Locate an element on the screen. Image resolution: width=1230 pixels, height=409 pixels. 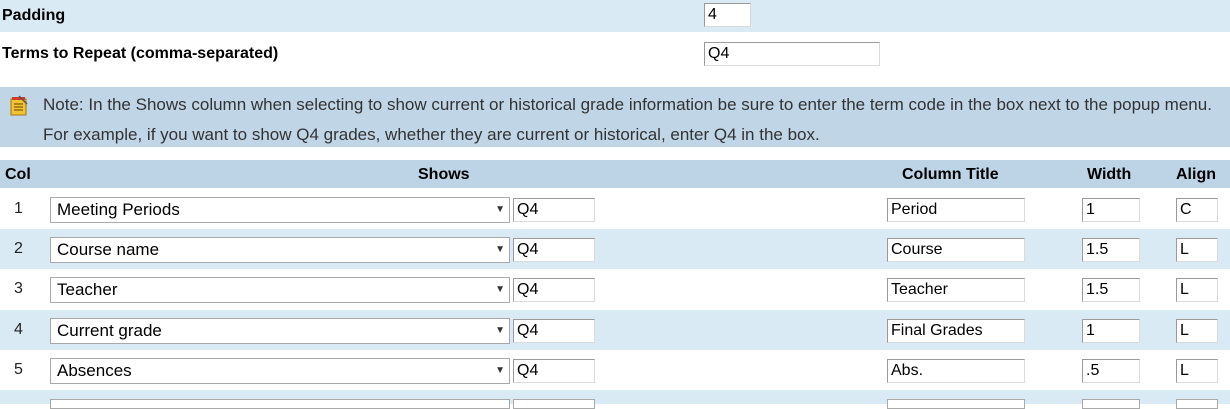
shows-select-value: Meeting Periods is located at coordinates (118, 209).